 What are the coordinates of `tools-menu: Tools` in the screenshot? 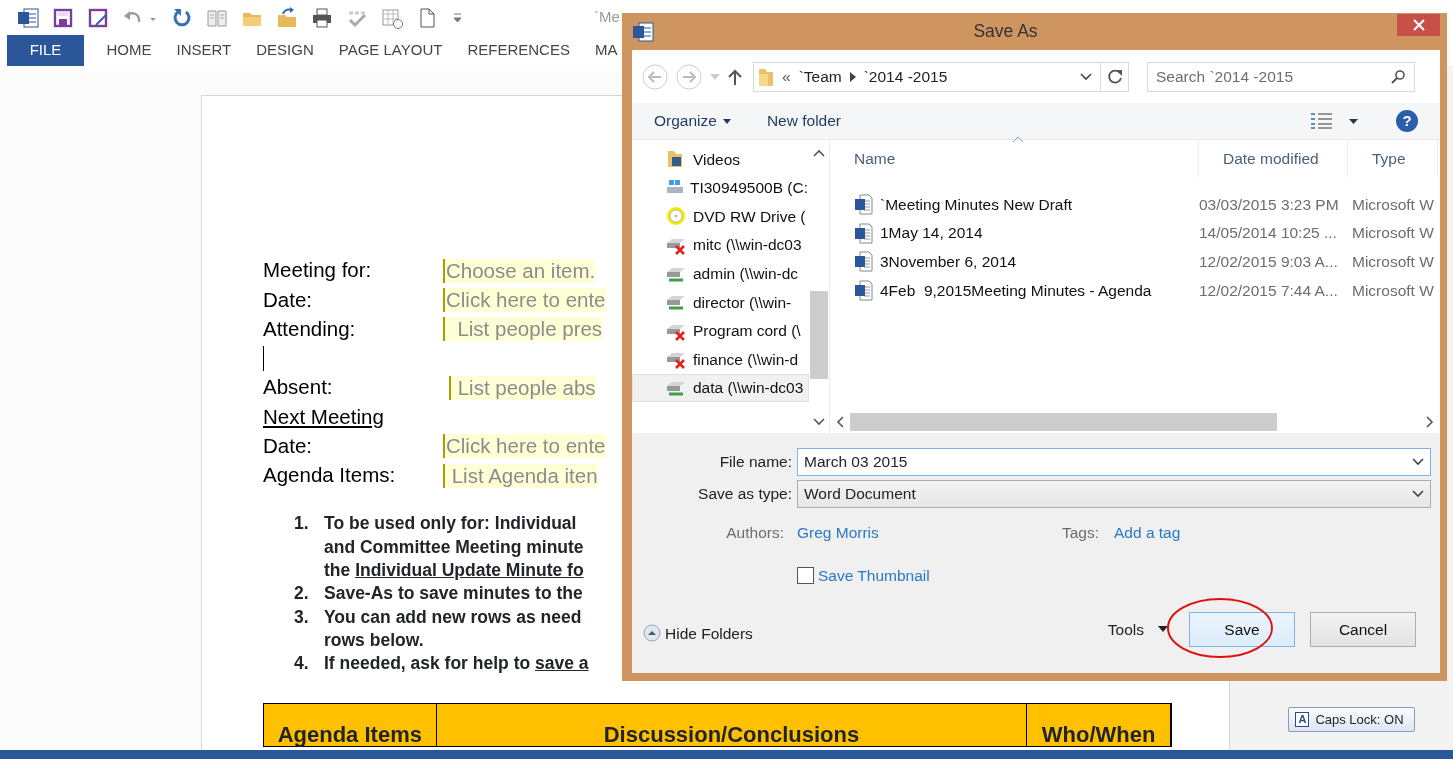 It's located at (1137, 629).